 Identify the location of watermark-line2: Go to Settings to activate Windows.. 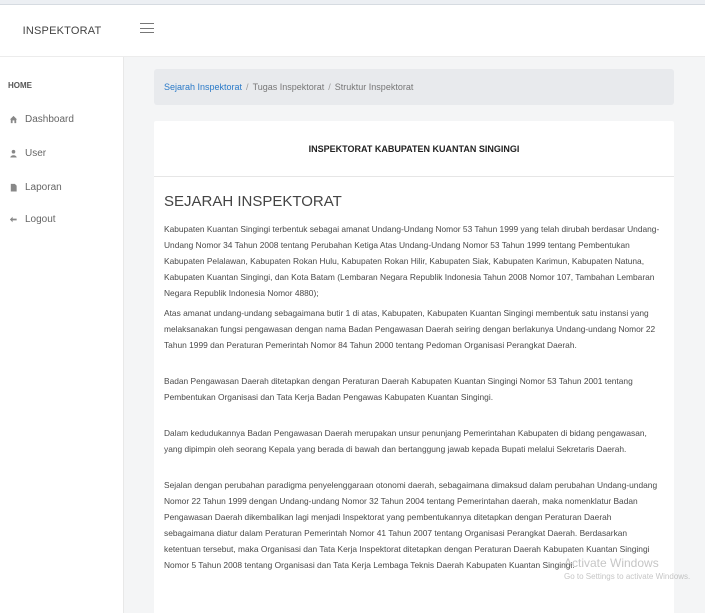
(627, 576).